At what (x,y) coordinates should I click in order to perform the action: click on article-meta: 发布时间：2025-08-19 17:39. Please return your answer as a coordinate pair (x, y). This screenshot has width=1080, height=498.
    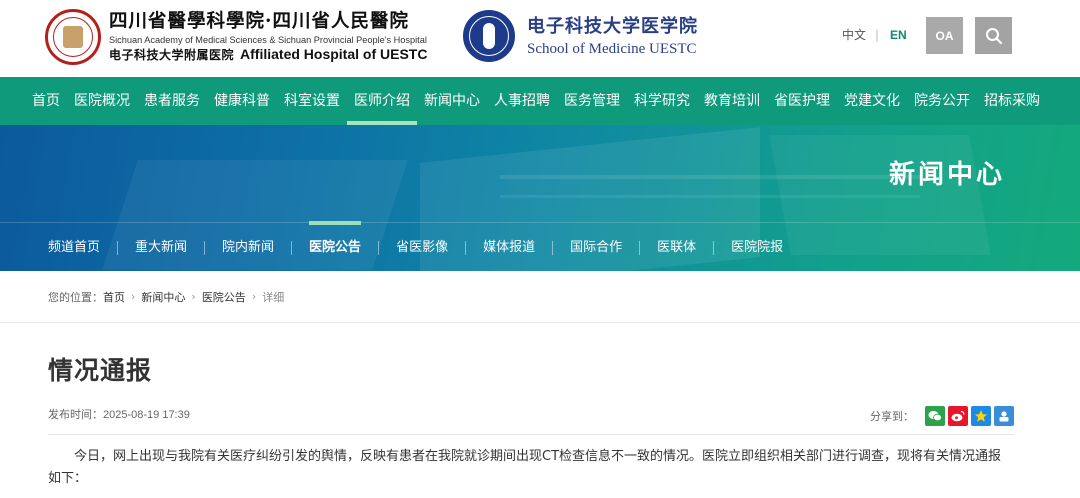
    Looking at the image, I should click on (119, 415).